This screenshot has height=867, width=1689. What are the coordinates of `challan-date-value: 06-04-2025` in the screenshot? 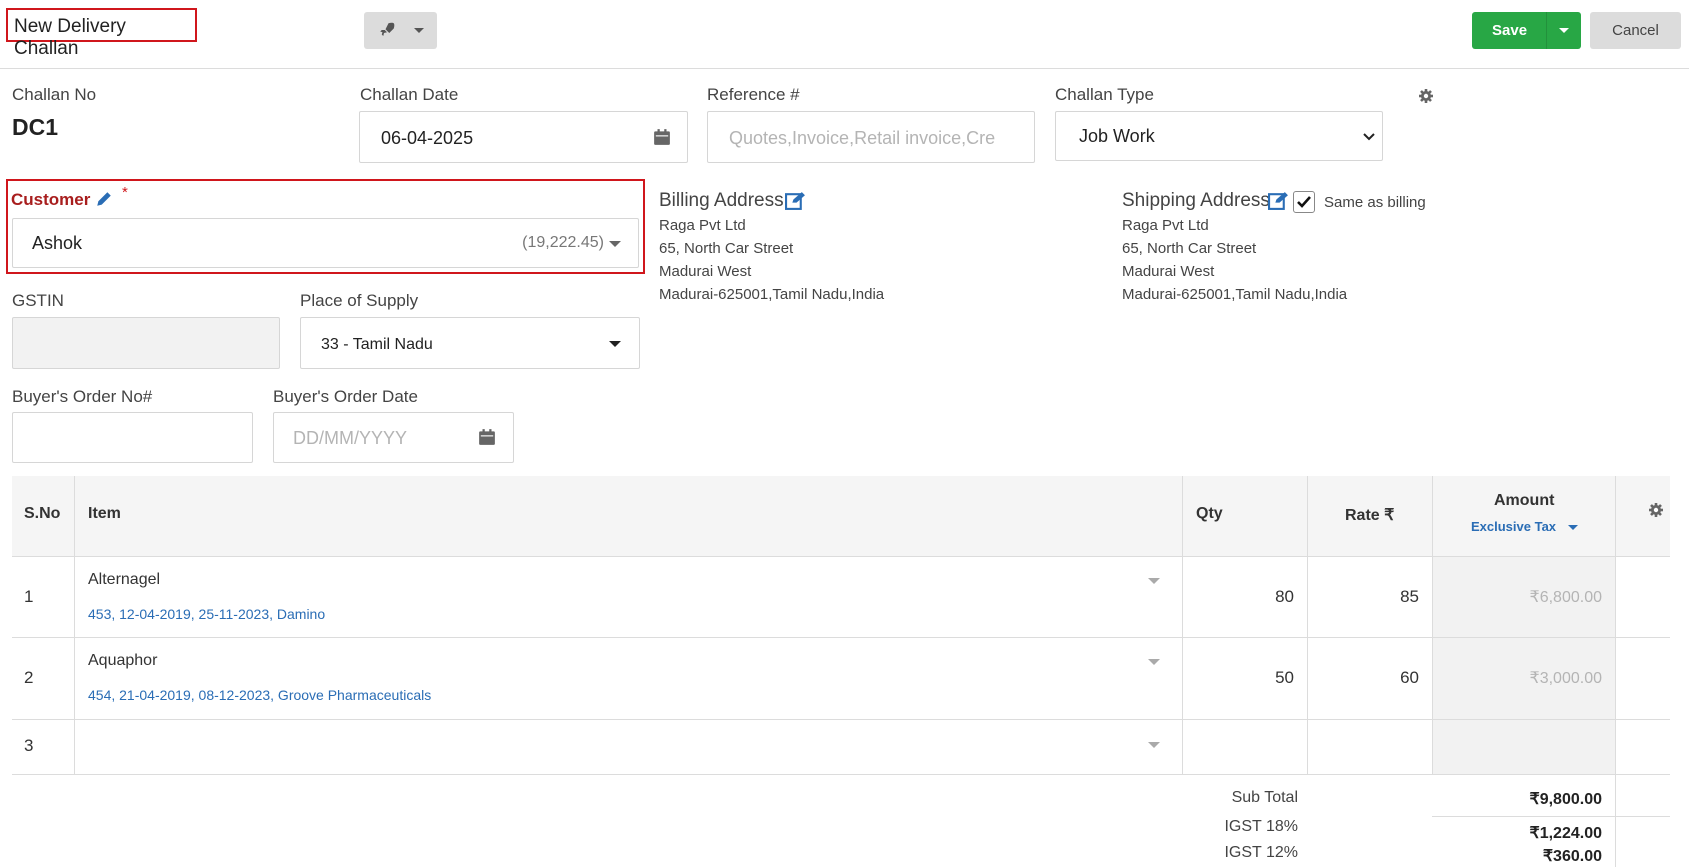 It's located at (427, 138).